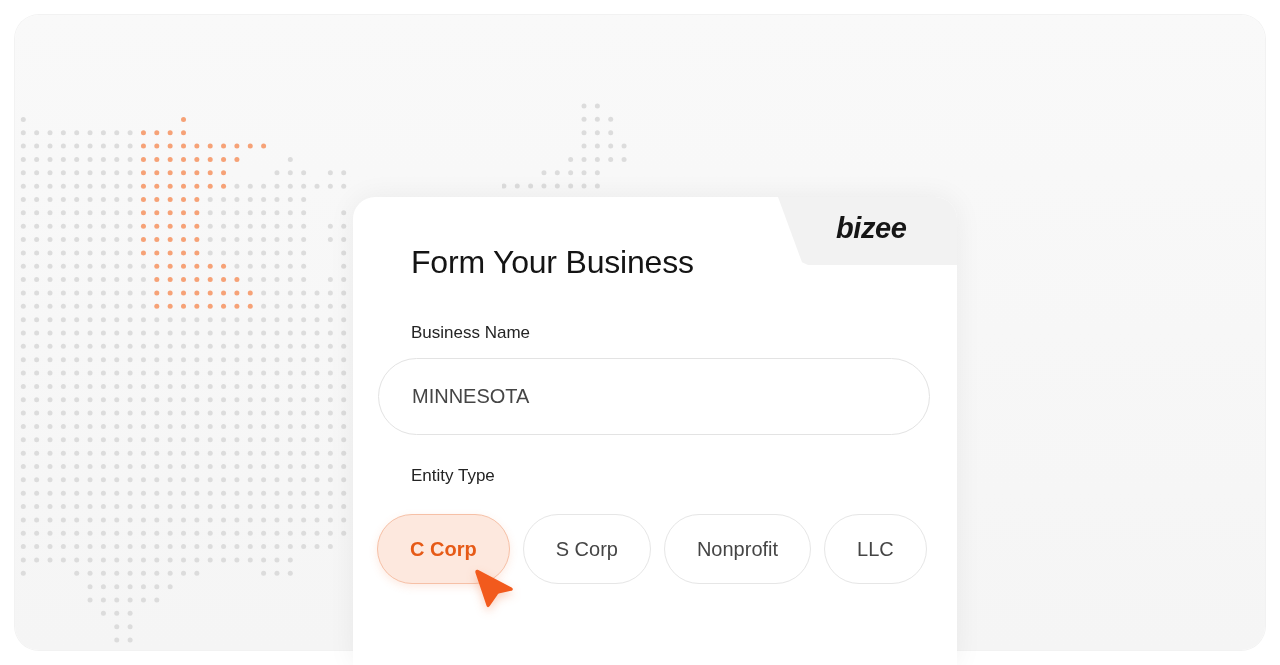  Describe the element at coordinates (586, 549) in the screenshot. I see `entity-option: S Corp` at that location.